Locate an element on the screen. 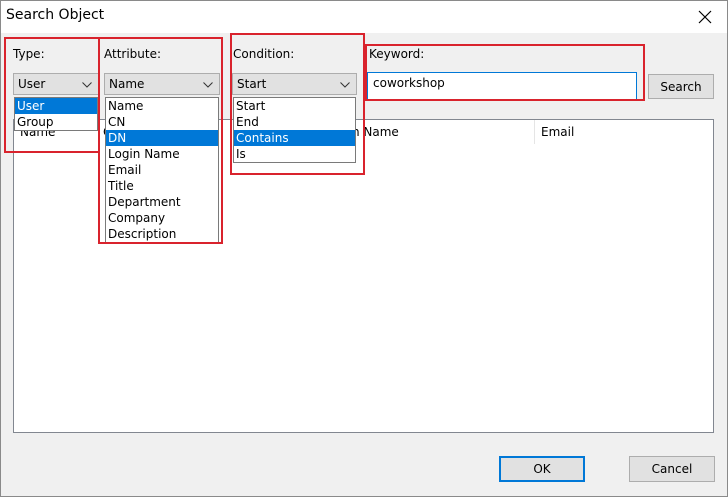 Image resolution: width=728 pixels, height=497 pixels. close-button is located at coordinates (705, 16).